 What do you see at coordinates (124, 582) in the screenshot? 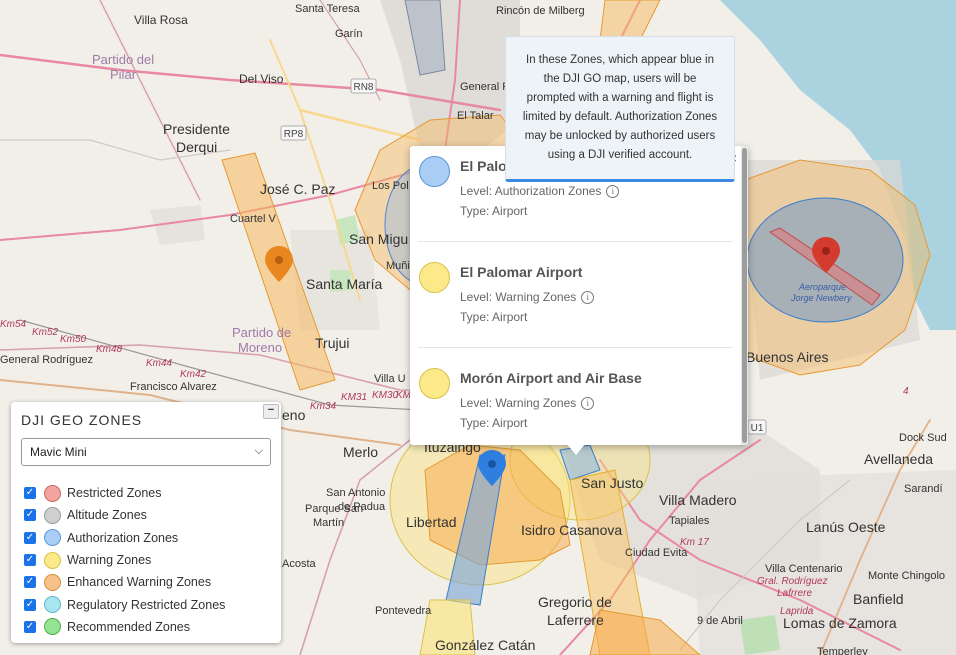
I see `legend-item-enhanced-warning: ✓ Enhanced Warning Zones` at bounding box center [124, 582].